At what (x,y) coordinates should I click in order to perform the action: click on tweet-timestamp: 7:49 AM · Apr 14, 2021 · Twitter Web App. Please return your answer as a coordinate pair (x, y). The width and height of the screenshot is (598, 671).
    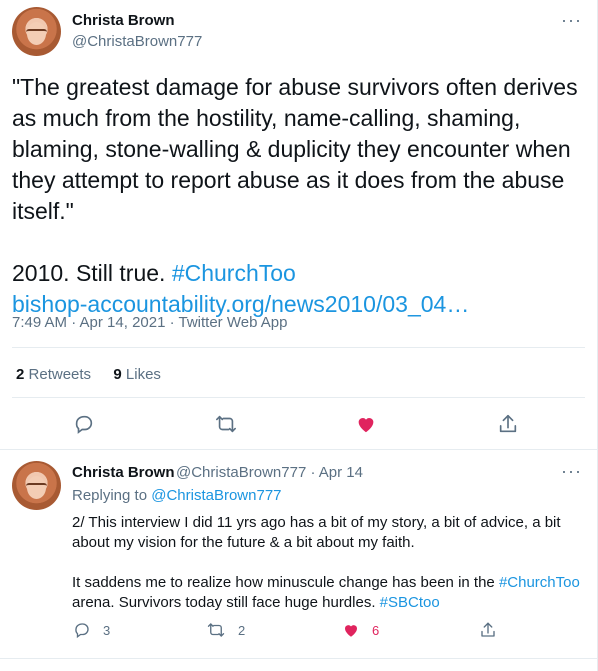
    Looking at the image, I should click on (149, 322).